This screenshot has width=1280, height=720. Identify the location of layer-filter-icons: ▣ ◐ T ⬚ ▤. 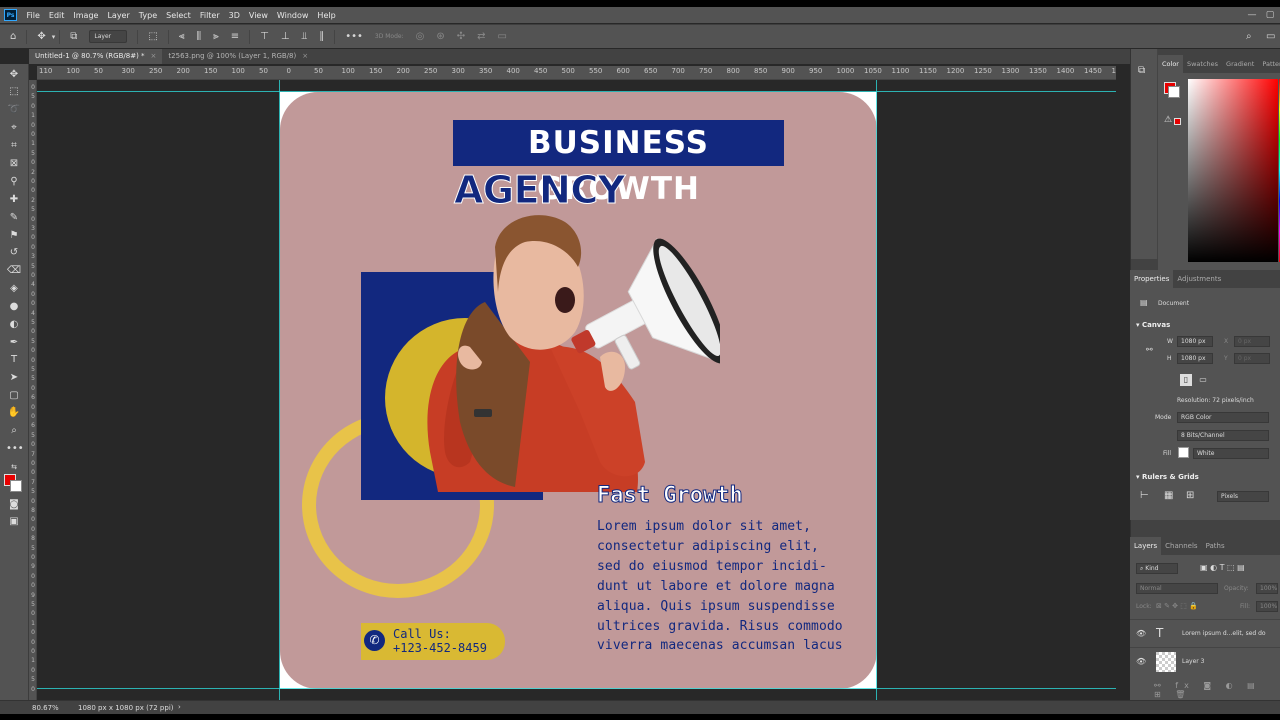
(1222, 567).